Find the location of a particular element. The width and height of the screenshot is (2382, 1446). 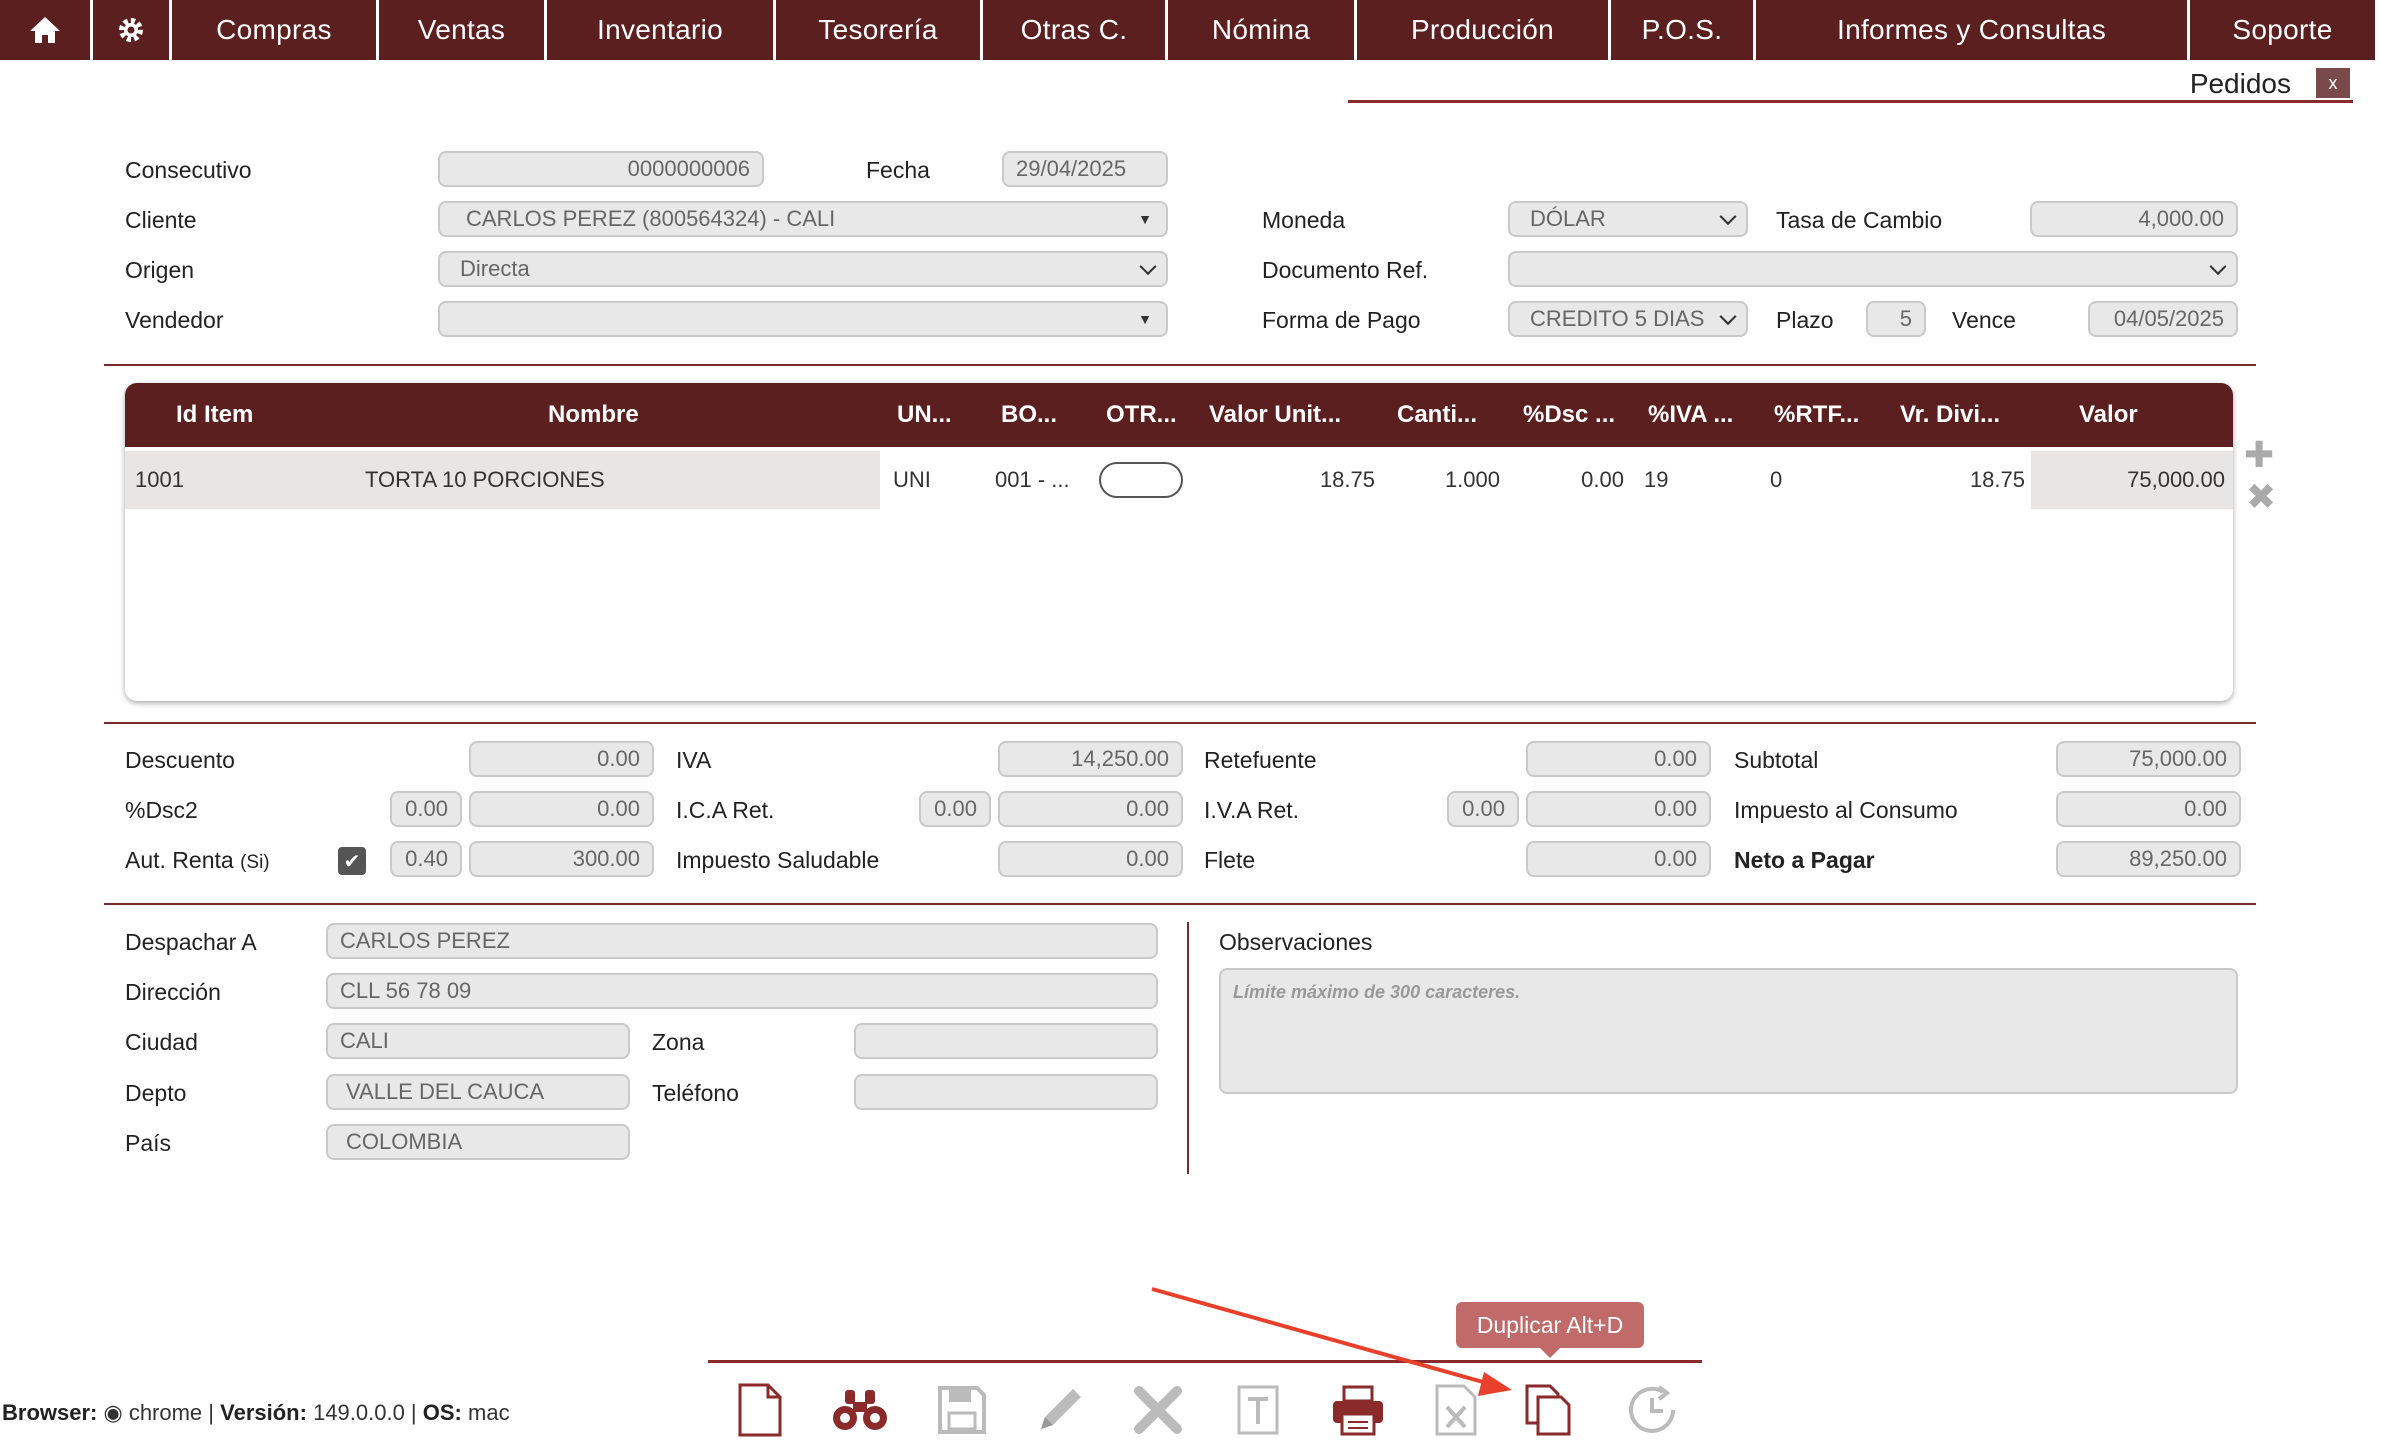

search-button is located at coordinates (860, 1410).